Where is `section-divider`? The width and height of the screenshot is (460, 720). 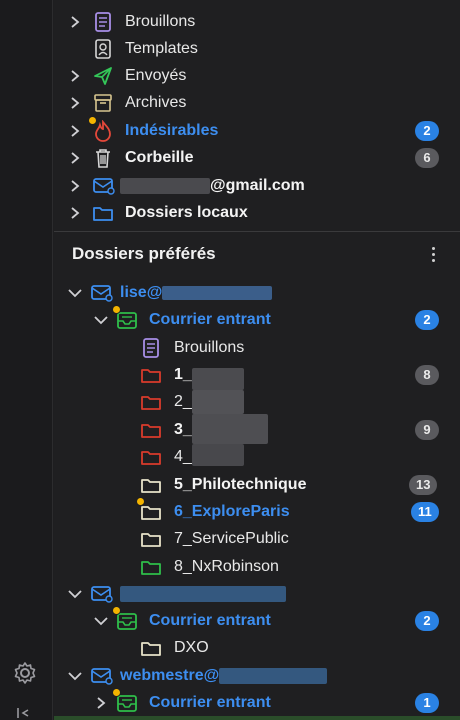
section-divider is located at coordinates (257, 231).